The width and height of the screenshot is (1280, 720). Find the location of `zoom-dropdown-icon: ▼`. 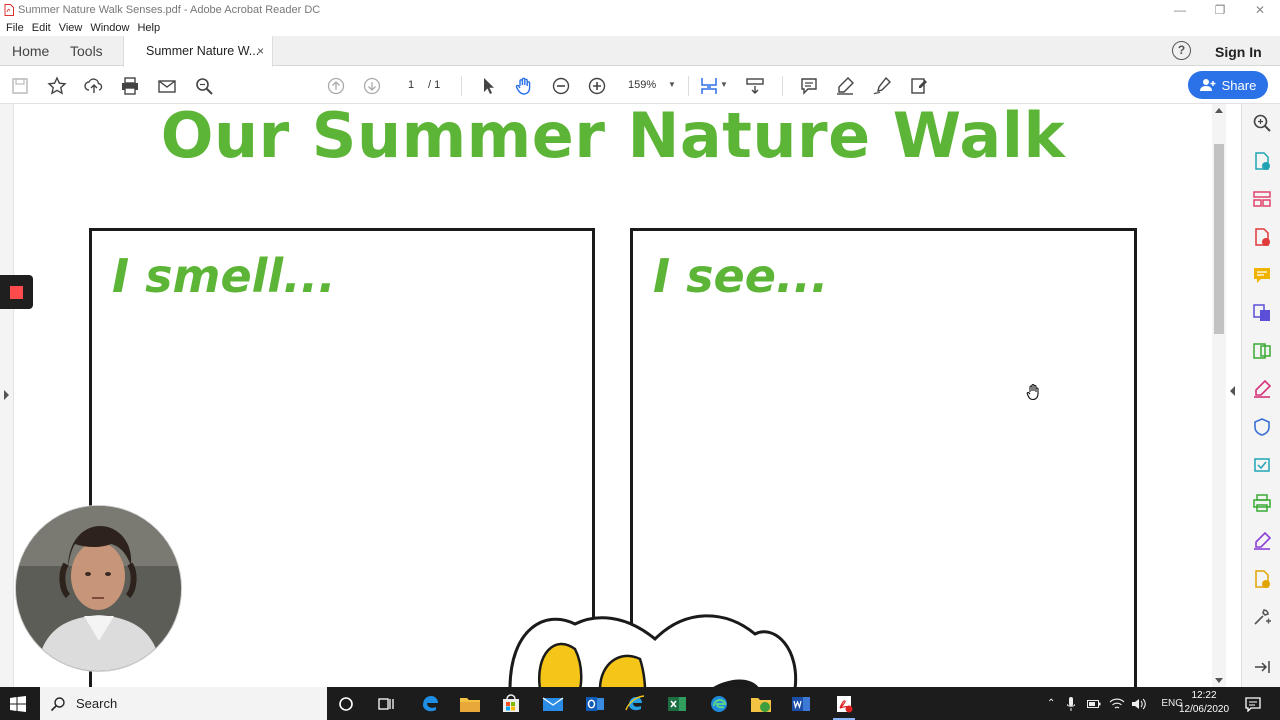

zoom-dropdown-icon: ▼ is located at coordinates (672, 85).